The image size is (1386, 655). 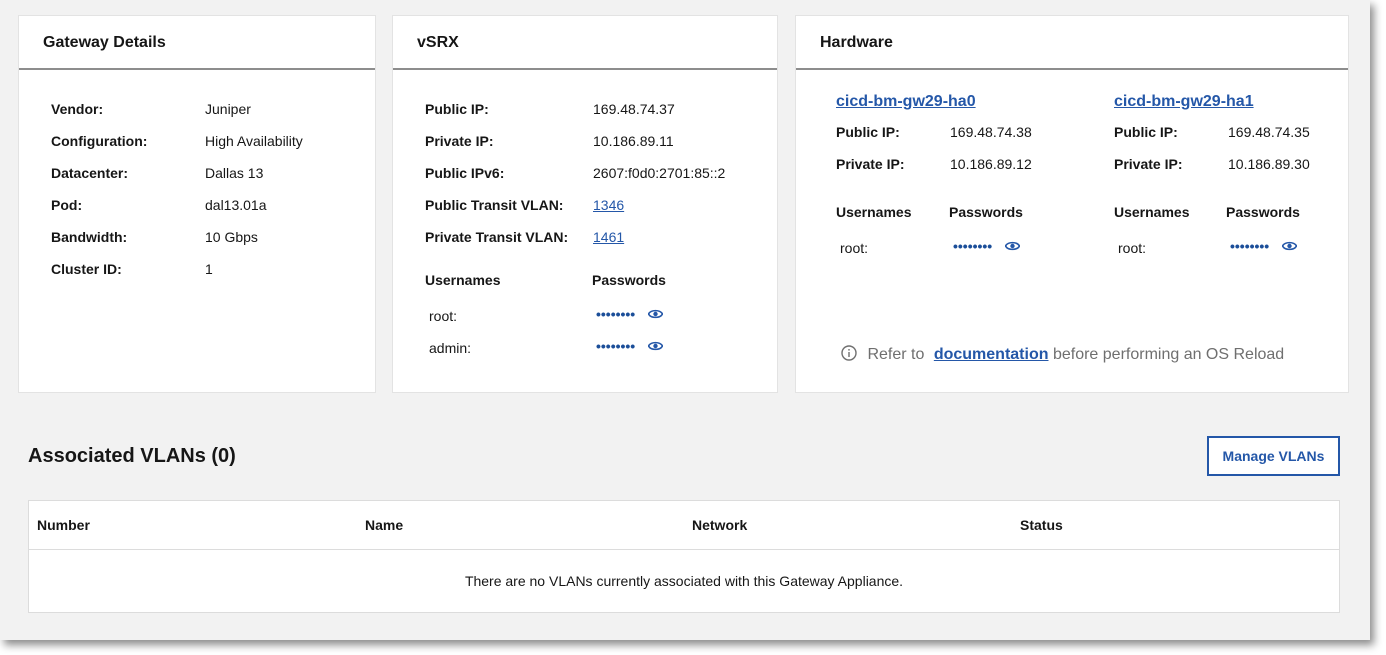 I want to click on vsrx-username-root: root:, so click(x=443, y=316).